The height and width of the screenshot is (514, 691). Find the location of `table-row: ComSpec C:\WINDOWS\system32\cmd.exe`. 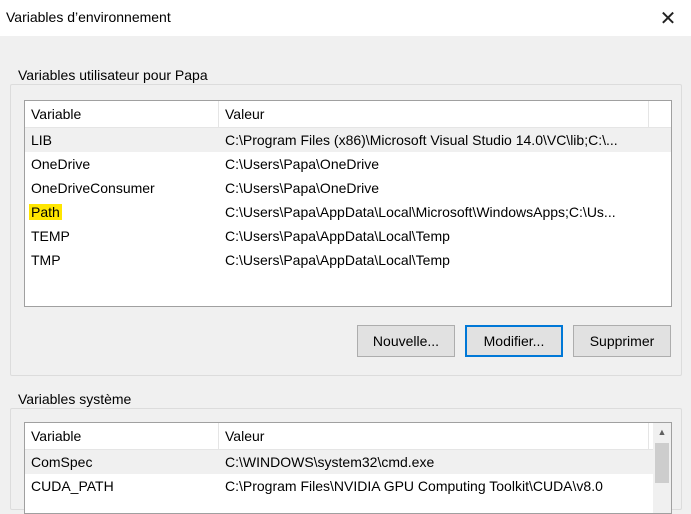

table-row: ComSpec C:\WINDOWS\system32\cmd.exe is located at coordinates (348, 462).